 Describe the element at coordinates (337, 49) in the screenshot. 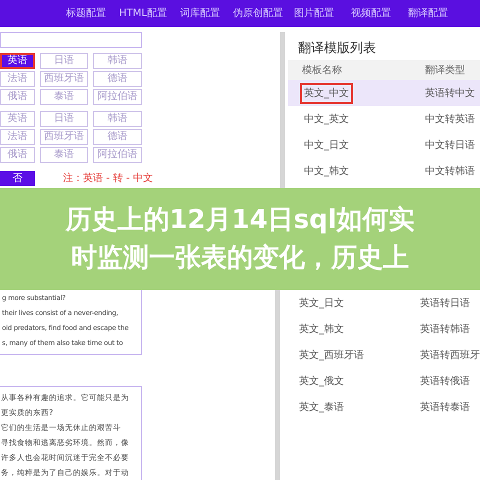

I see `panel-title: 翻译模版列表` at that location.